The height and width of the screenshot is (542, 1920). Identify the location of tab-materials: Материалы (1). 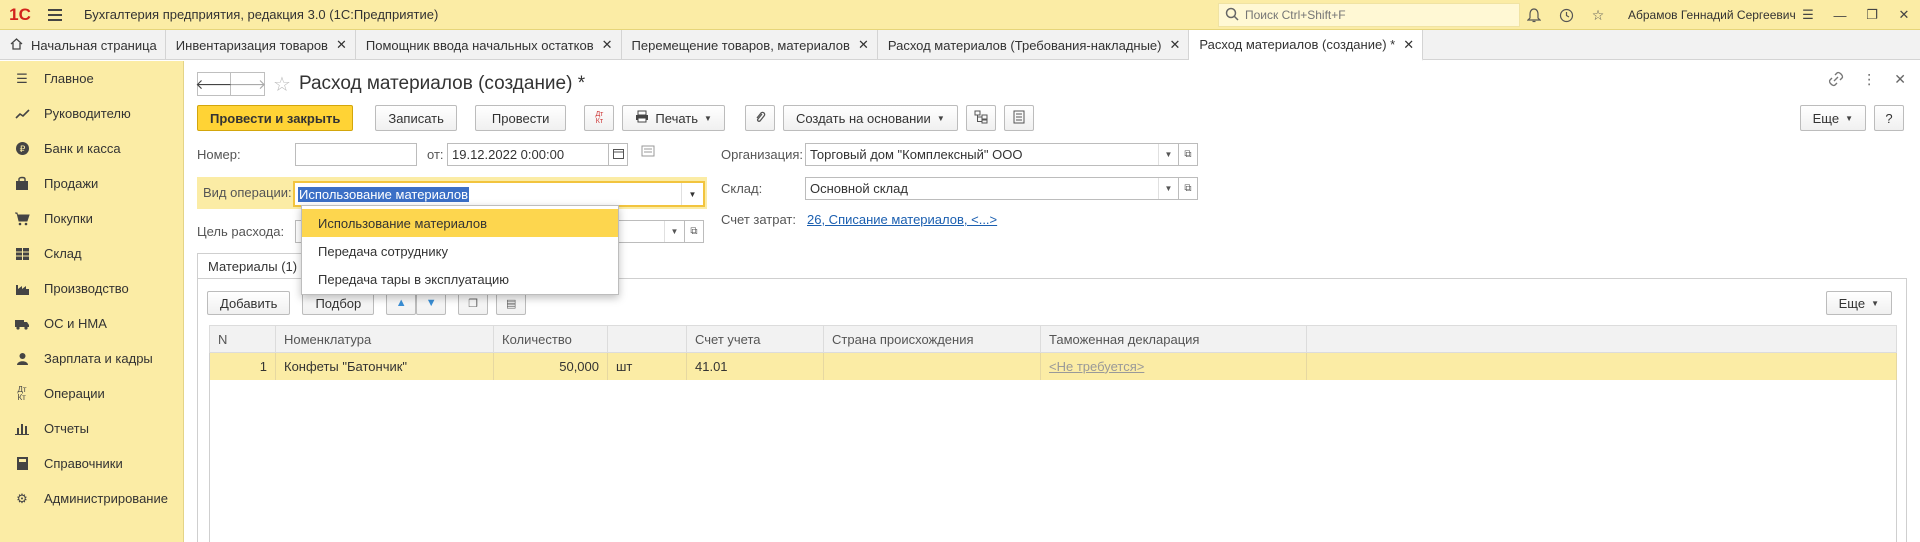
(253, 266).